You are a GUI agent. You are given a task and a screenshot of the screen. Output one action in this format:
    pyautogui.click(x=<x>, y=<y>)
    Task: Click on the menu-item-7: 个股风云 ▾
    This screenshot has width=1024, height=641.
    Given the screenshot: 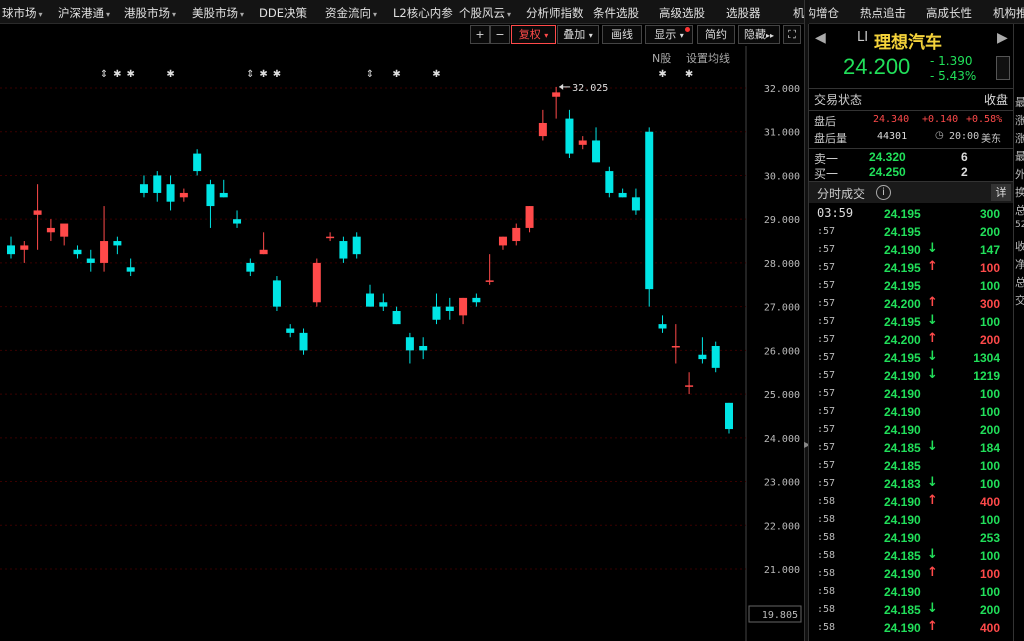 What is the action you would take?
    pyautogui.click(x=485, y=13)
    